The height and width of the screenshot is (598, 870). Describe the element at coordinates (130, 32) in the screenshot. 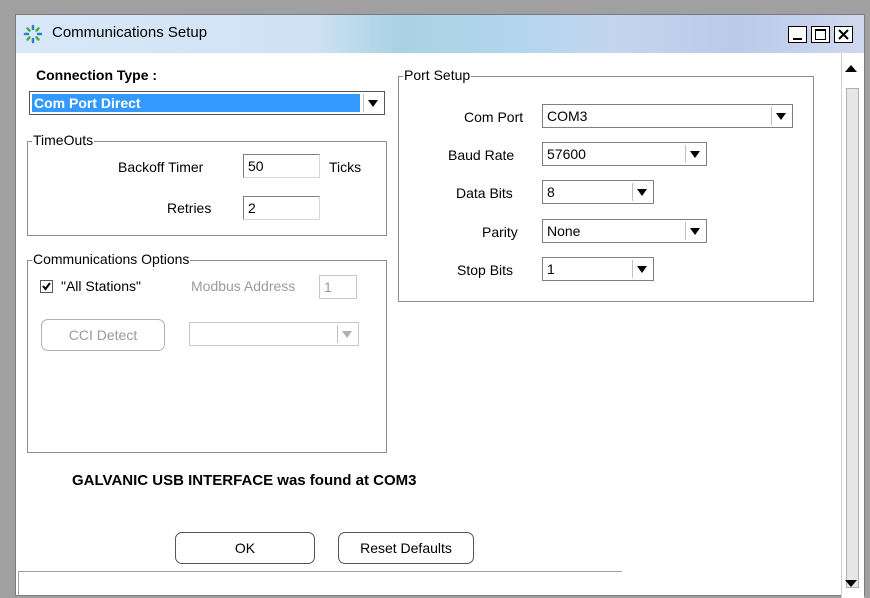

I see `window-title: Communications Setup` at that location.